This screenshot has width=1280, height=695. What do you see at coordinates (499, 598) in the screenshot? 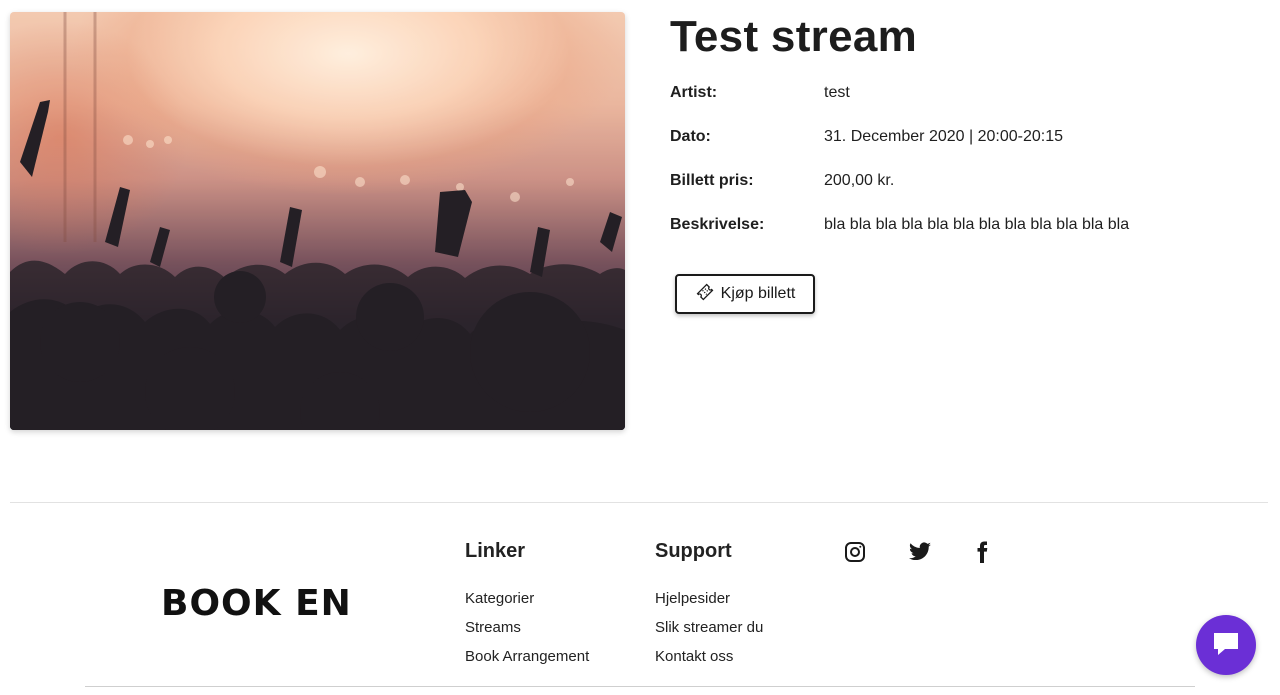
I see `footer-link-kategorier: Kategorier` at bounding box center [499, 598].